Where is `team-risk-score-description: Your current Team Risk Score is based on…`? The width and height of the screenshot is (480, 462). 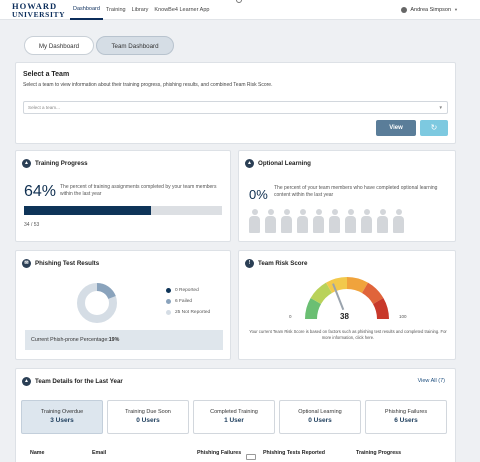
team-risk-score-description: Your current Team Risk Score is based on… is located at coordinates (348, 335).